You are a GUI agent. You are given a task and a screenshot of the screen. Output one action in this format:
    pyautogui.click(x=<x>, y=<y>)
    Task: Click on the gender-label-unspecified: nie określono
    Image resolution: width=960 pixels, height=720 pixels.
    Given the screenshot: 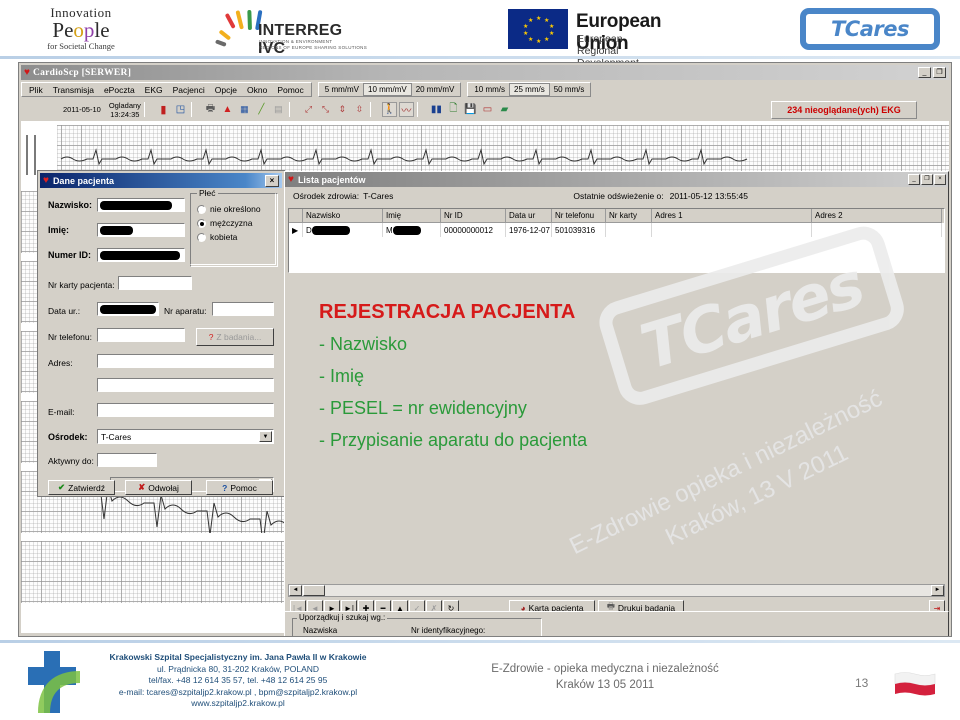 What is the action you would take?
    pyautogui.click(x=235, y=209)
    